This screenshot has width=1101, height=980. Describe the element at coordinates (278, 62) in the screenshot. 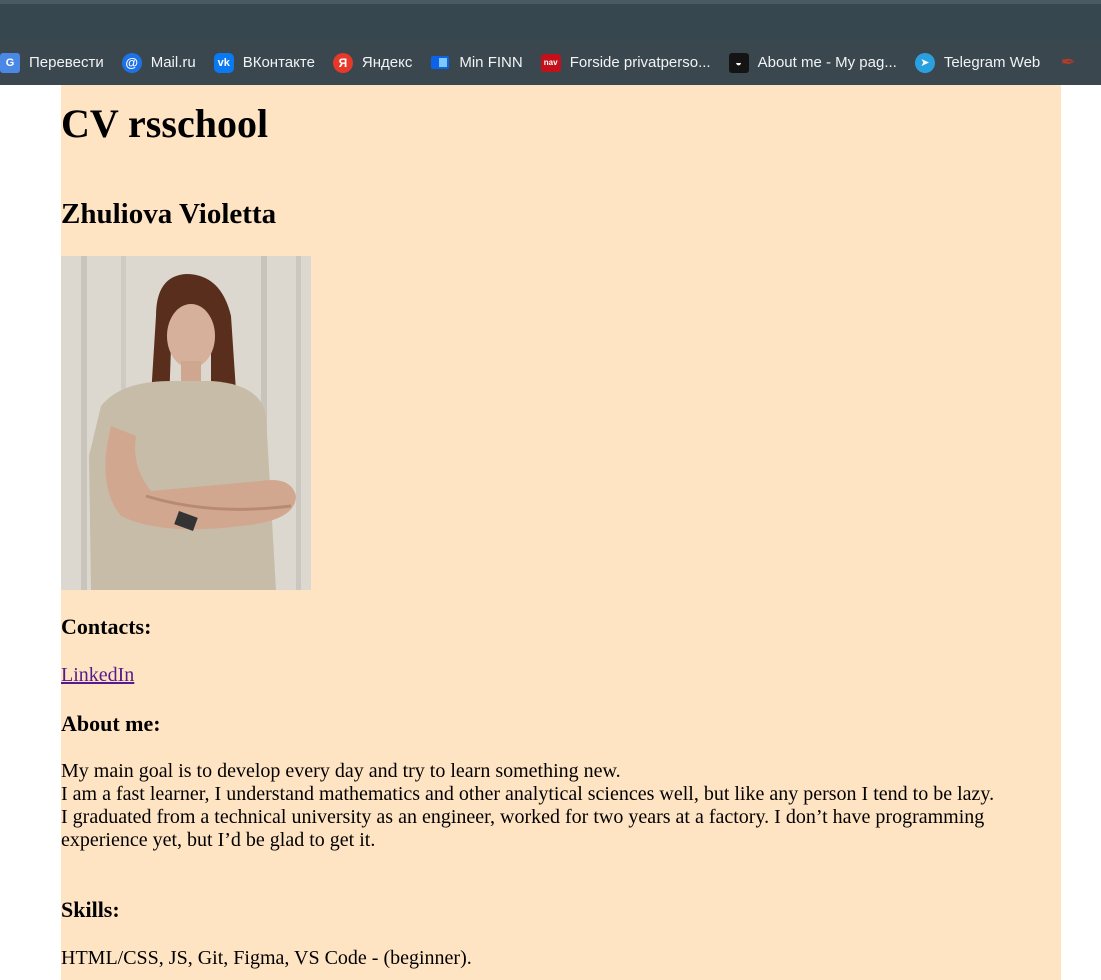

I see `bookmark-label: ВКонтакте` at that location.